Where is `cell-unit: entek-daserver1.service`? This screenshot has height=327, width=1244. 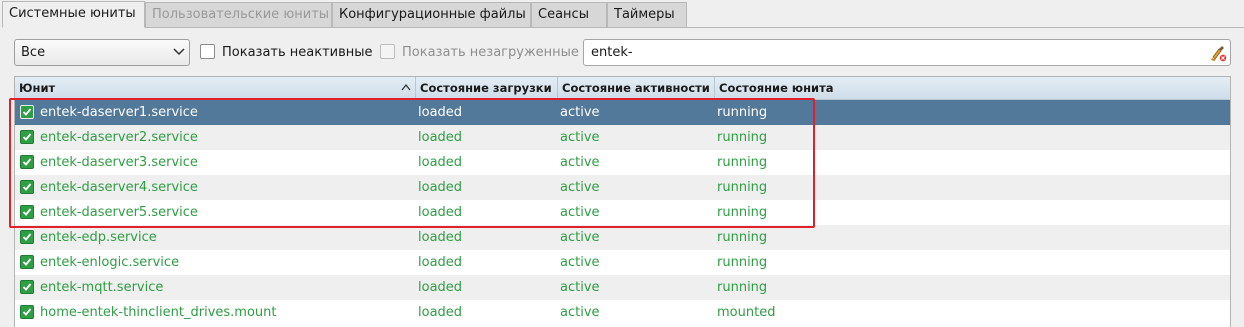 cell-unit: entek-daserver1.service is located at coordinates (119, 112).